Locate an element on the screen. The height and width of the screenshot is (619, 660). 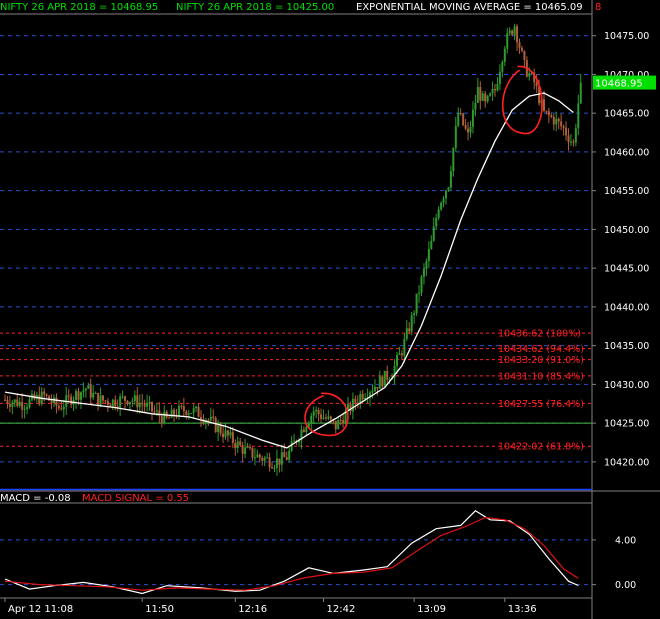
price-tick-label: 10475.00 is located at coordinates (626, 36).